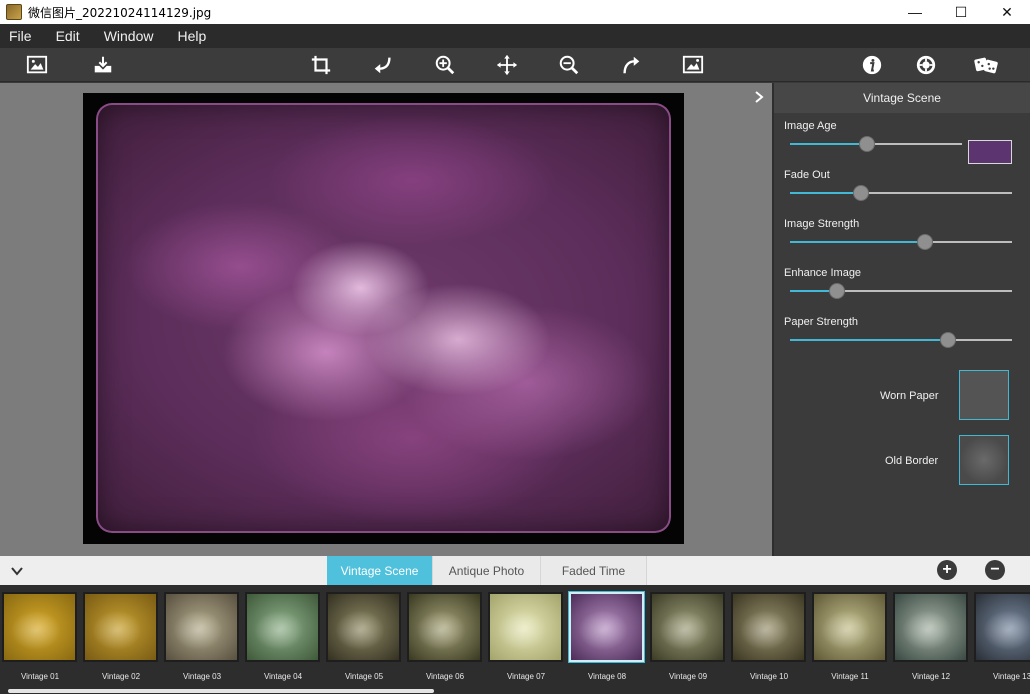 This screenshot has height=694, width=1030. I want to click on crop-button, so click(321, 65).